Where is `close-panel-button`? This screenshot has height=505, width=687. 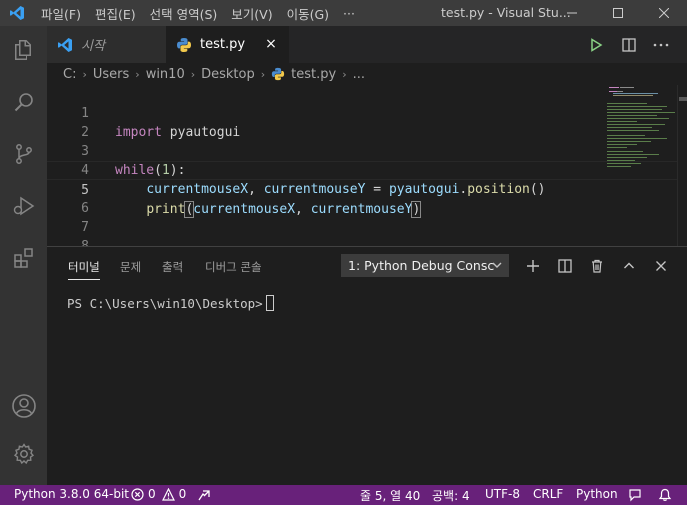 close-panel-button is located at coordinates (661, 266).